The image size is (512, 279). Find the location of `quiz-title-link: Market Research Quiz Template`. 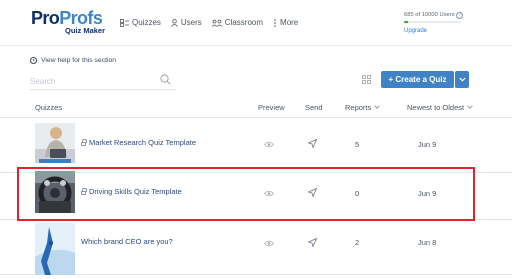

quiz-title-link: Market Research Quiz Template is located at coordinates (138, 142).